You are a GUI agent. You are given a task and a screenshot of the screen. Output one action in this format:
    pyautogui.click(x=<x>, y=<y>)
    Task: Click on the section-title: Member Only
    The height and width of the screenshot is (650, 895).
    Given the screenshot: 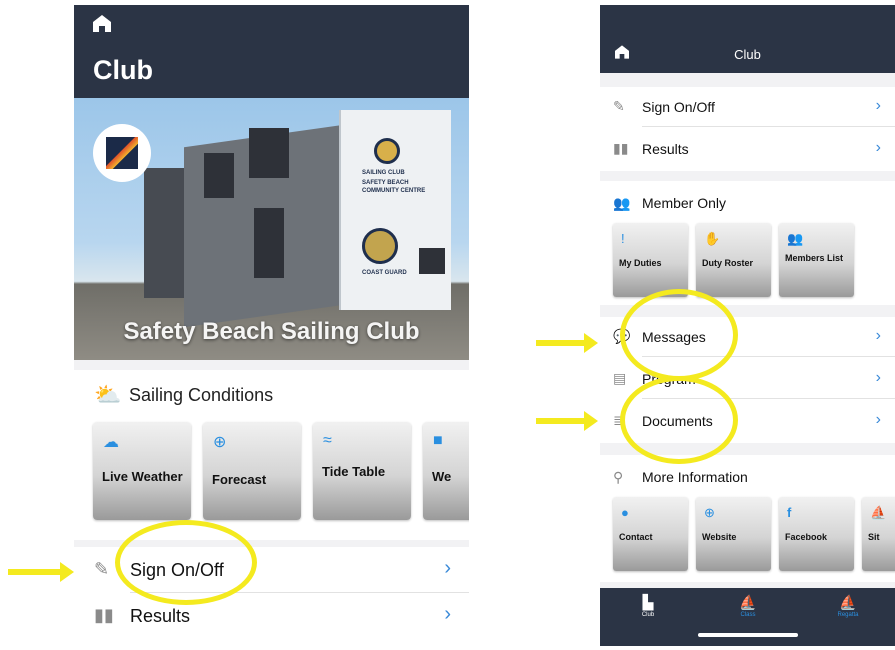 What is the action you would take?
    pyautogui.click(x=684, y=203)
    